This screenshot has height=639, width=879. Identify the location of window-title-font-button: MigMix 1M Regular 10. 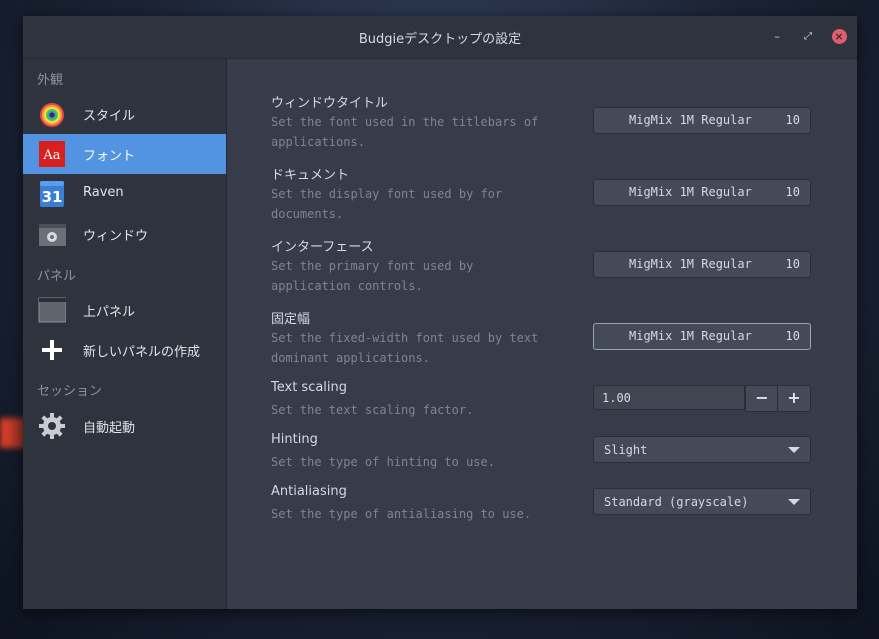
(702, 120).